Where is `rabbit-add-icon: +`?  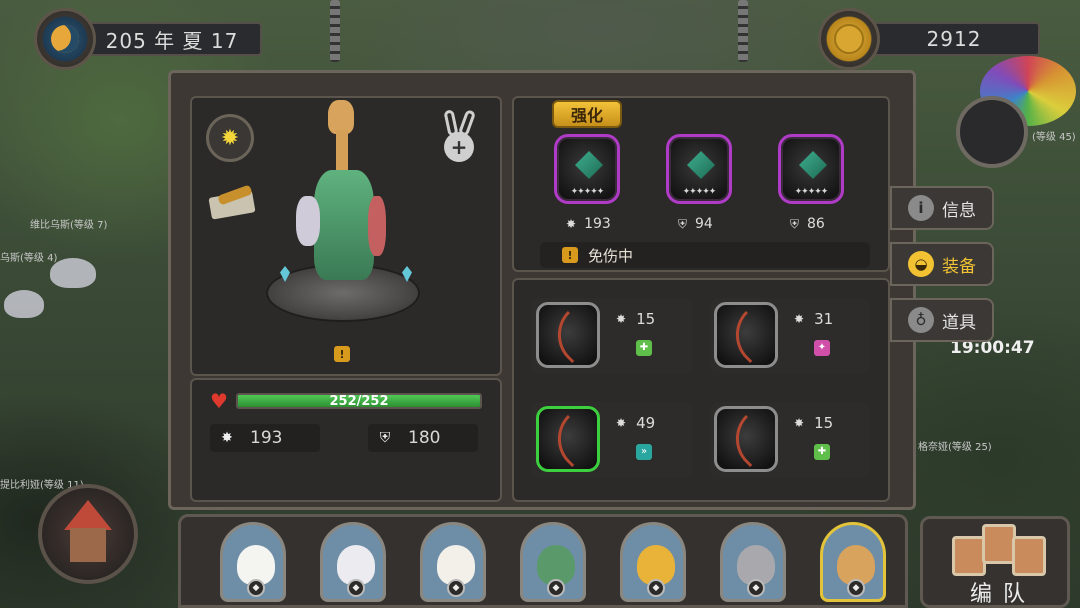
rabbit-add-icon: + is located at coordinates (461, 136).